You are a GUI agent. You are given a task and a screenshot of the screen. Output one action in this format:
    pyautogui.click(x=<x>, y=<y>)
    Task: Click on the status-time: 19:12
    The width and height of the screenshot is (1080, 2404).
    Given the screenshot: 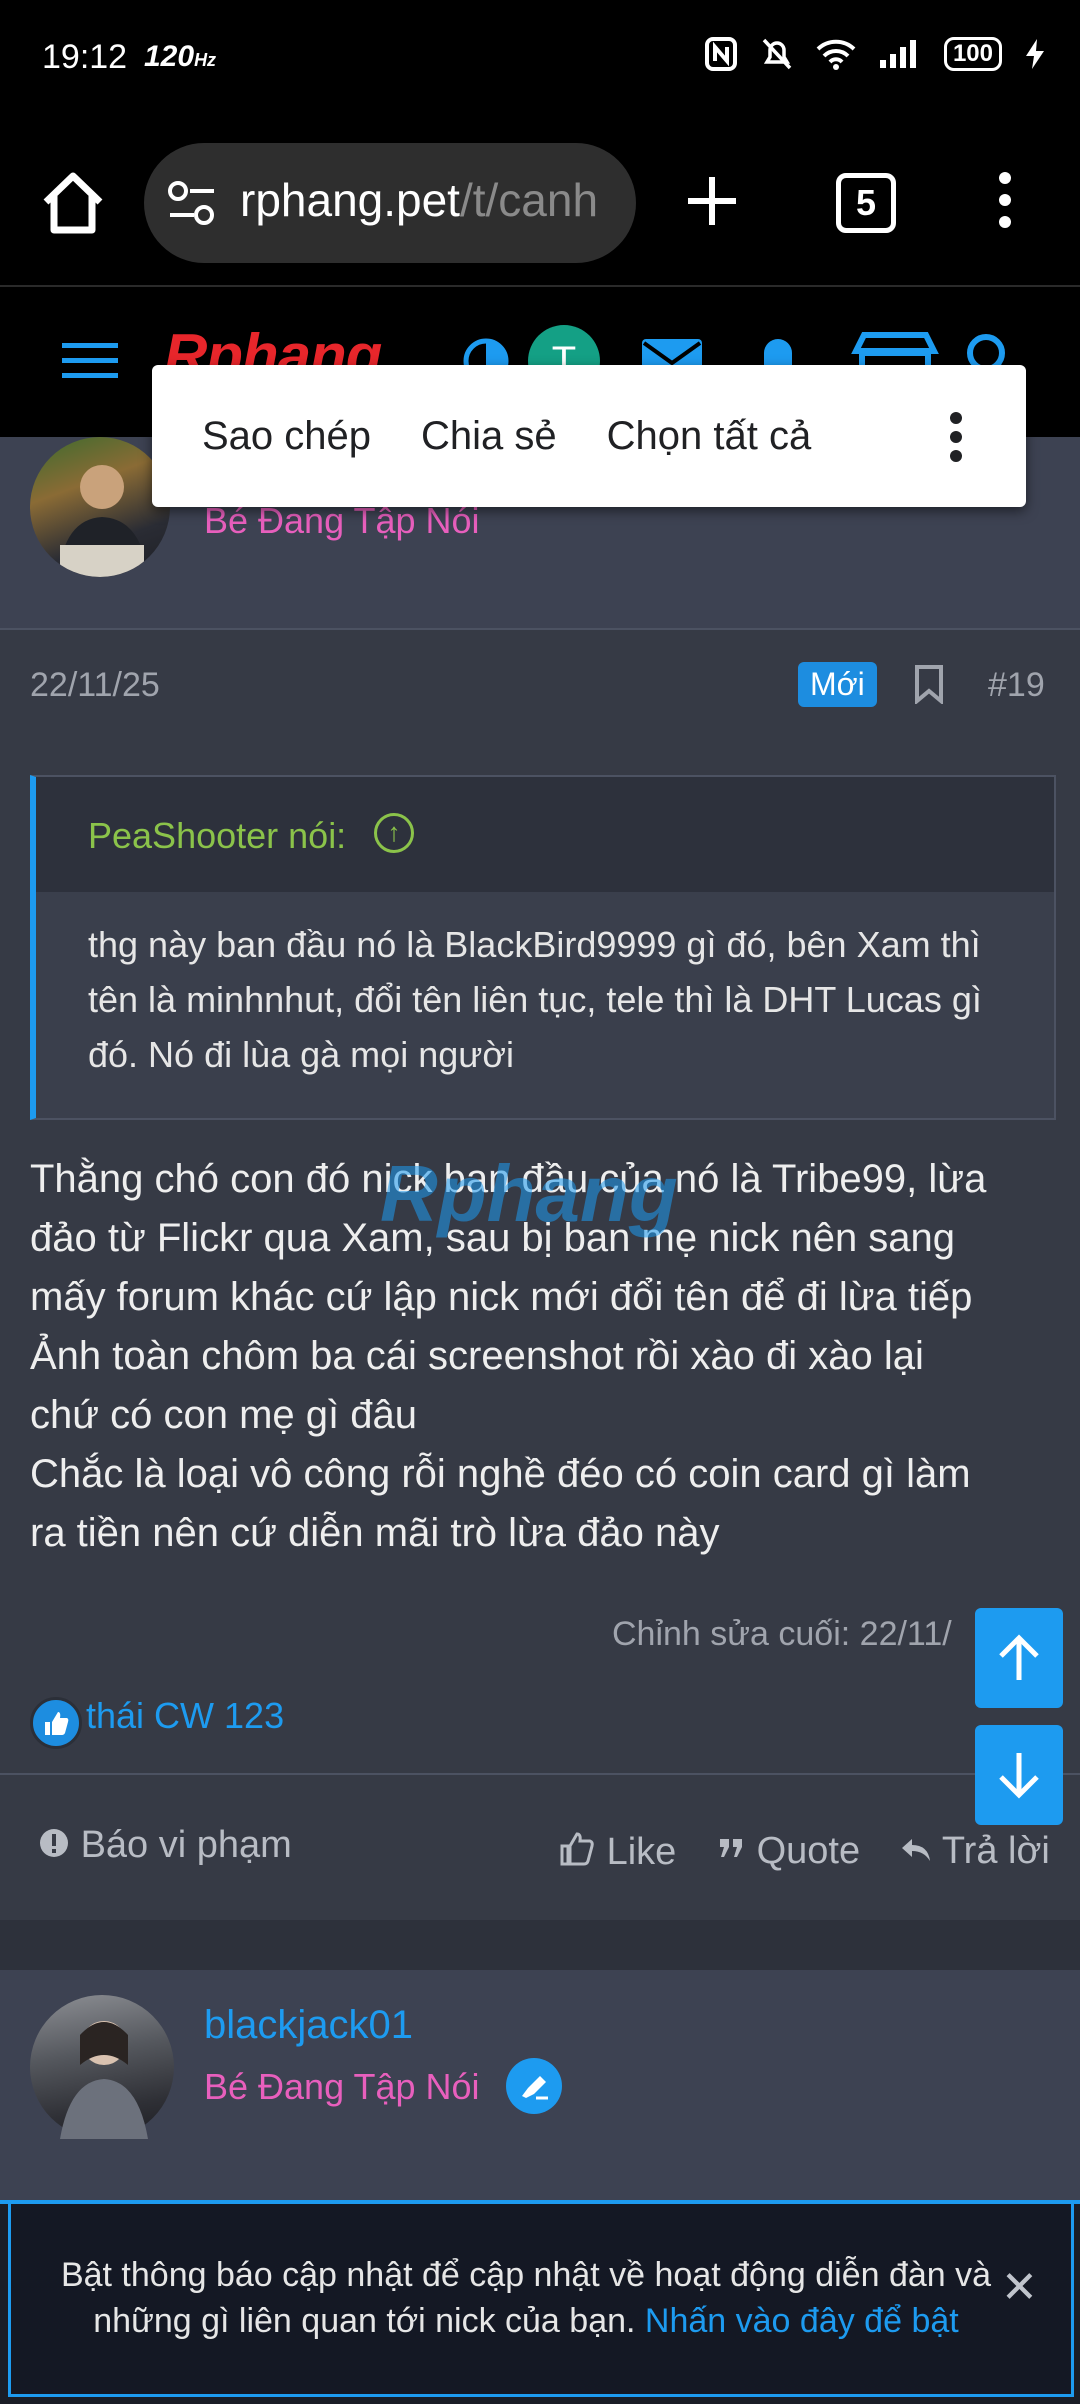 What is the action you would take?
    pyautogui.click(x=85, y=57)
    